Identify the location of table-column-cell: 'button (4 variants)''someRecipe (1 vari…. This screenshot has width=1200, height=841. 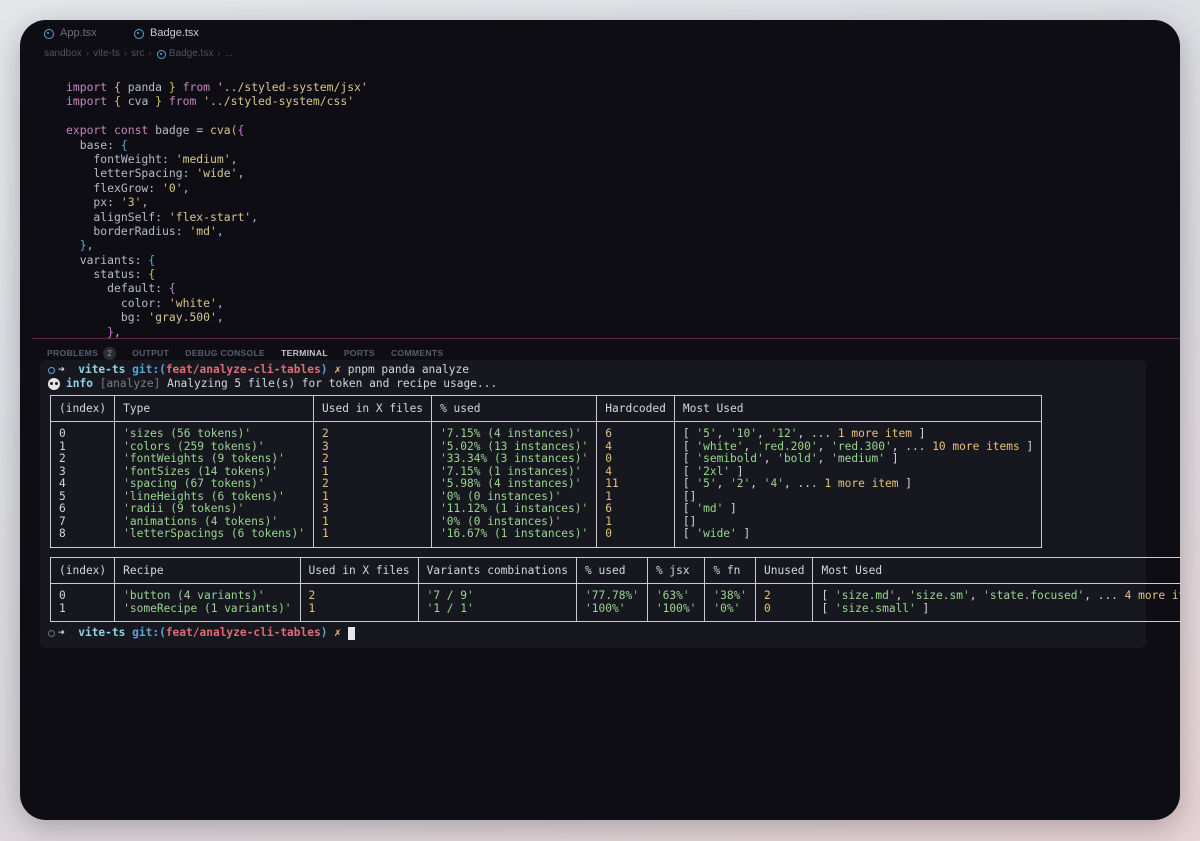
(207, 602).